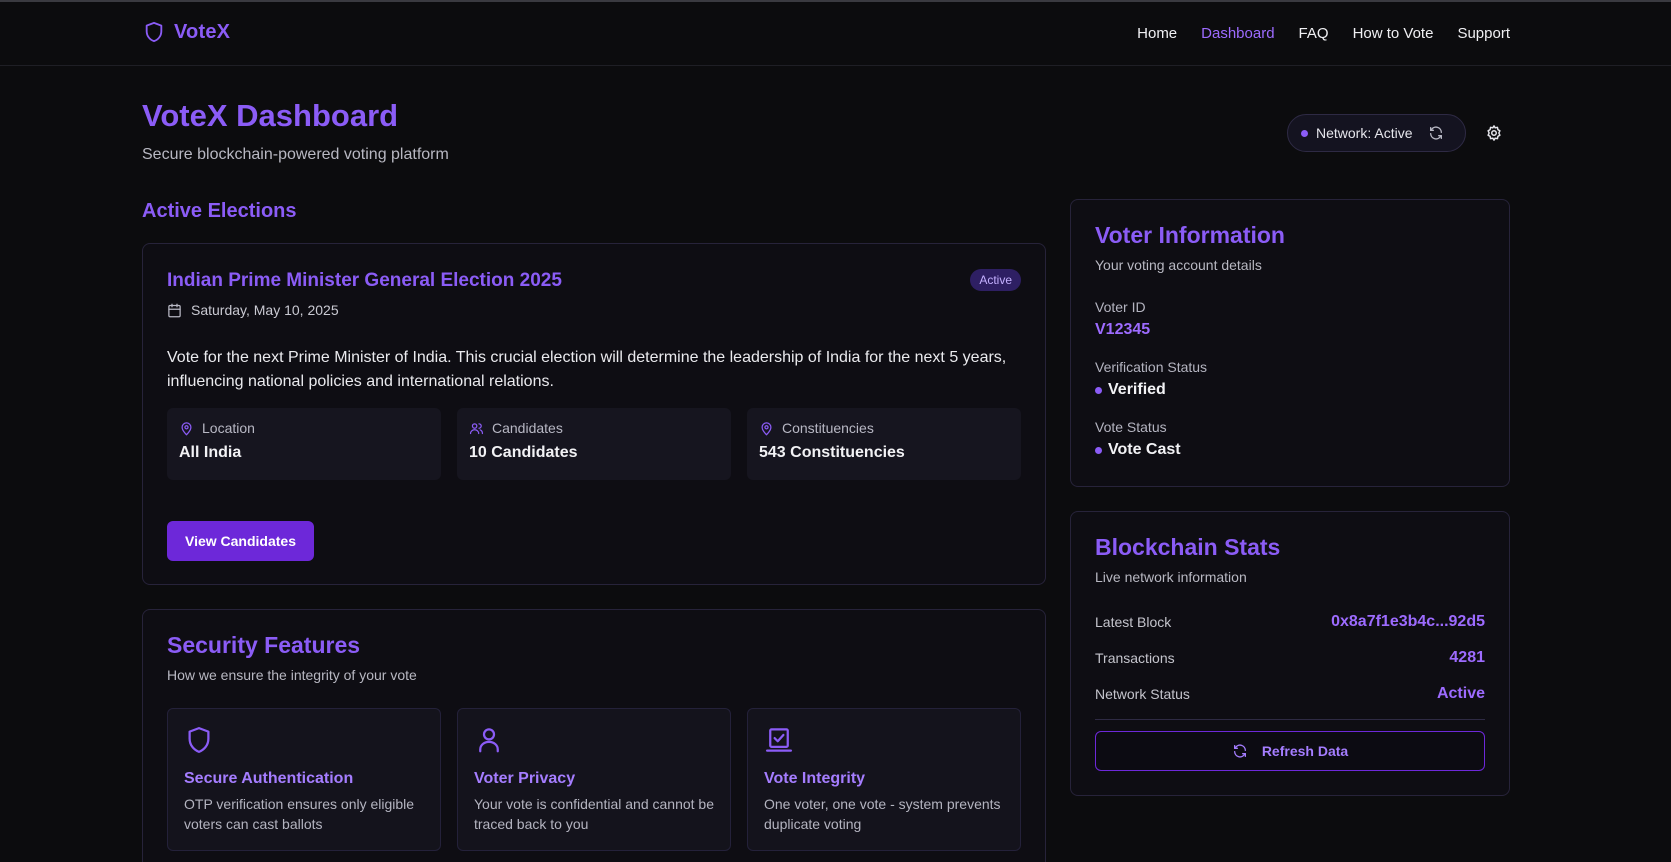 The width and height of the screenshot is (1671, 862). I want to click on vote-status-value: Vote Cast, so click(1144, 449).